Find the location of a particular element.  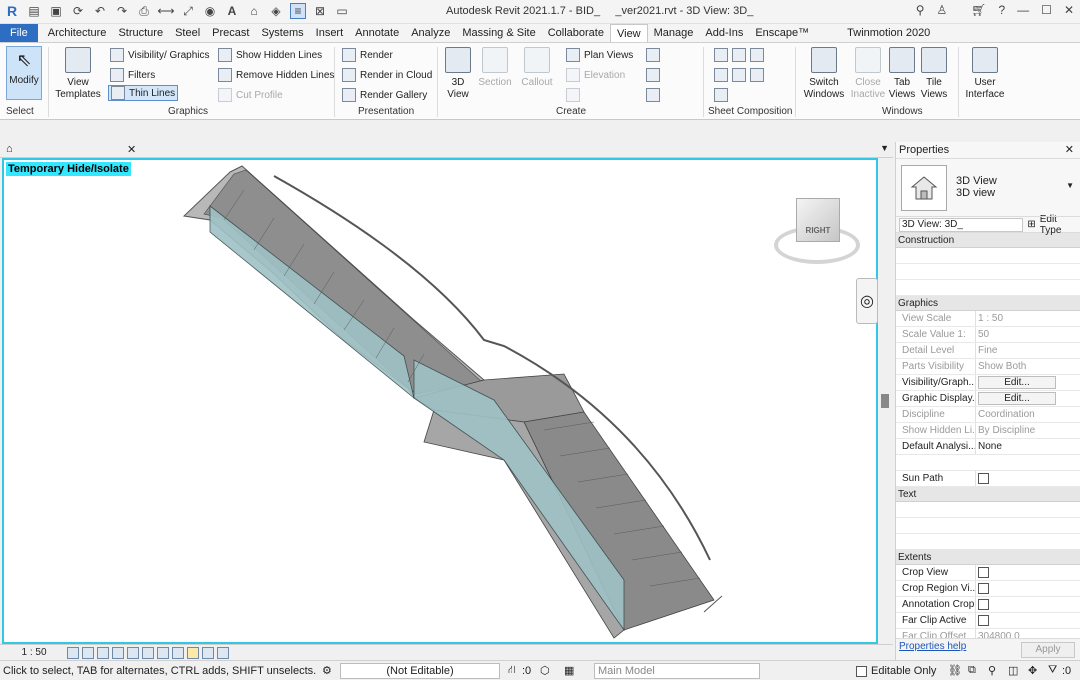

tab-enscape: Enscape™ is located at coordinates (782, 33).